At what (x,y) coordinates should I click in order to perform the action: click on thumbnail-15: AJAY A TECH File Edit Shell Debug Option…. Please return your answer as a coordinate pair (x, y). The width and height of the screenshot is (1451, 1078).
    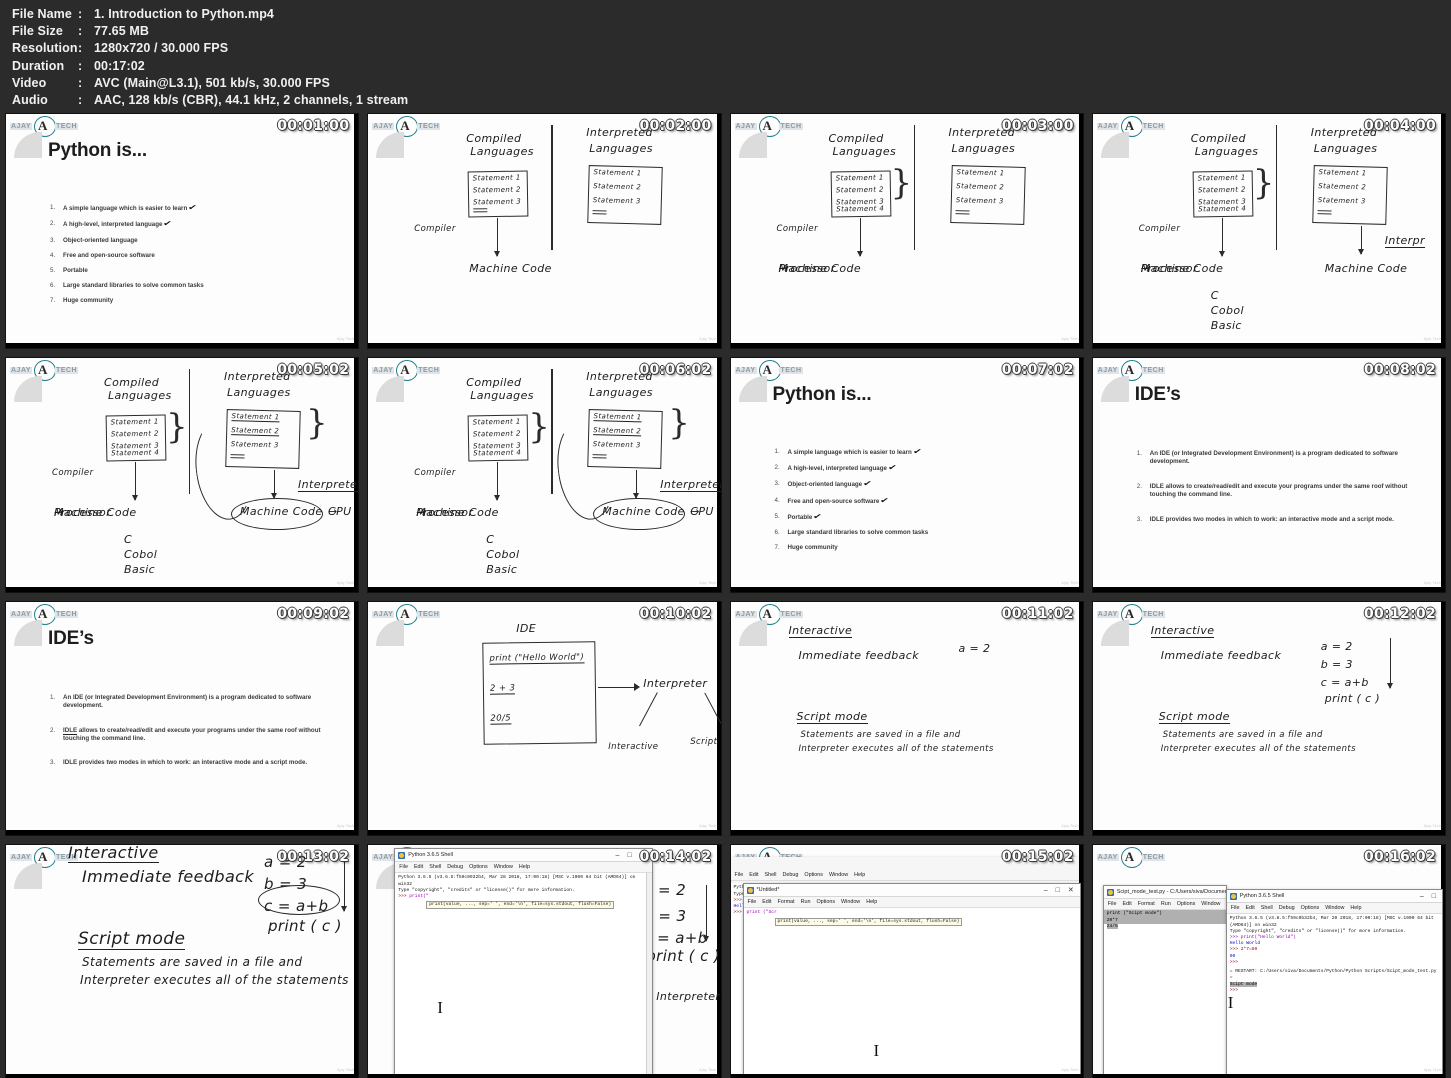
    Looking at the image, I should click on (906, 961).